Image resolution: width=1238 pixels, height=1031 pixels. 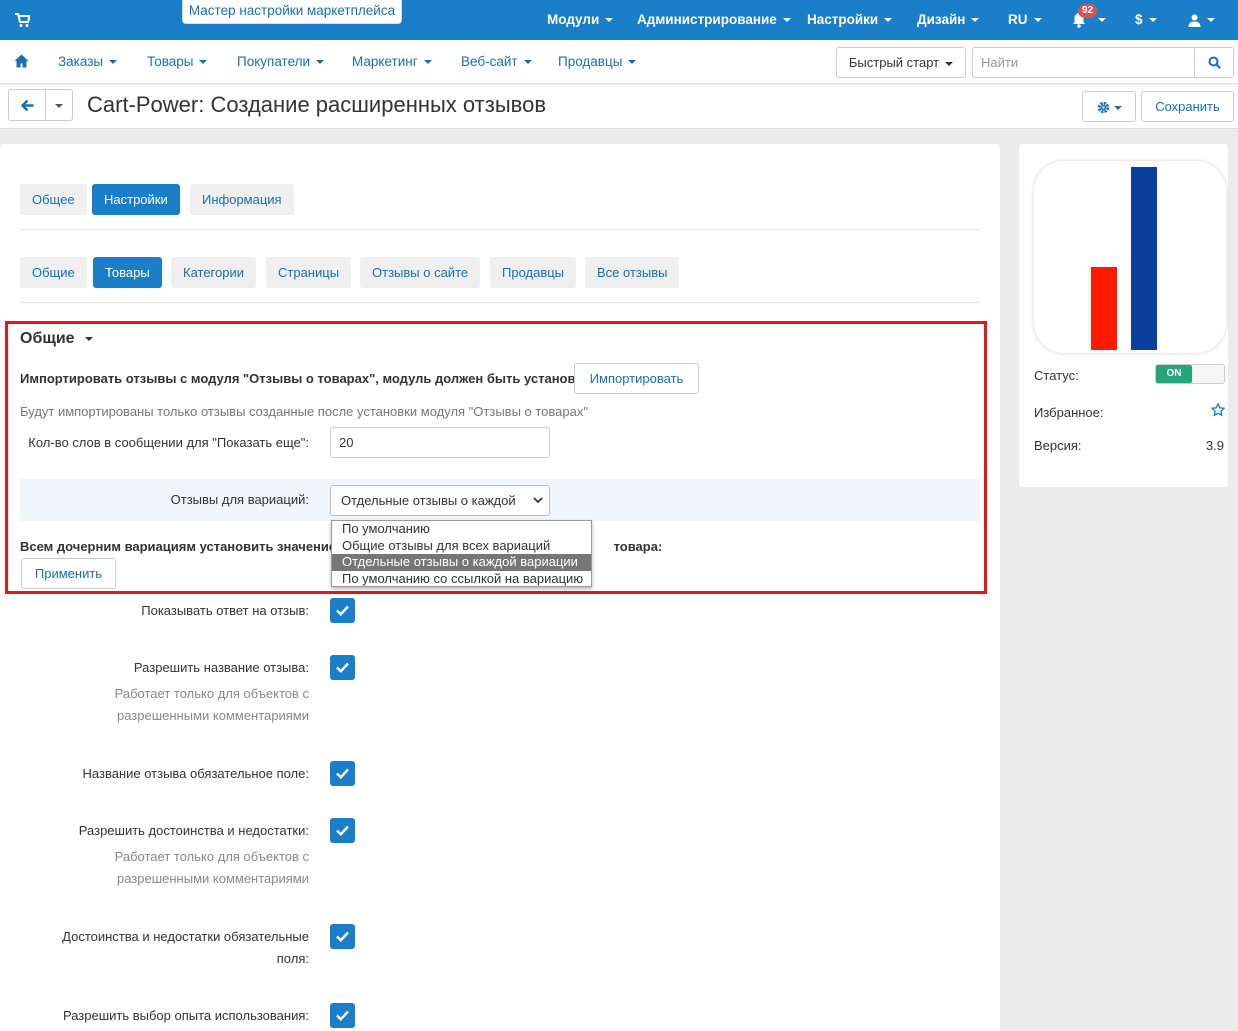 What do you see at coordinates (212, 715) in the screenshot?
I see `allow-title-note-2: разрешенными комментариями` at bounding box center [212, 715].